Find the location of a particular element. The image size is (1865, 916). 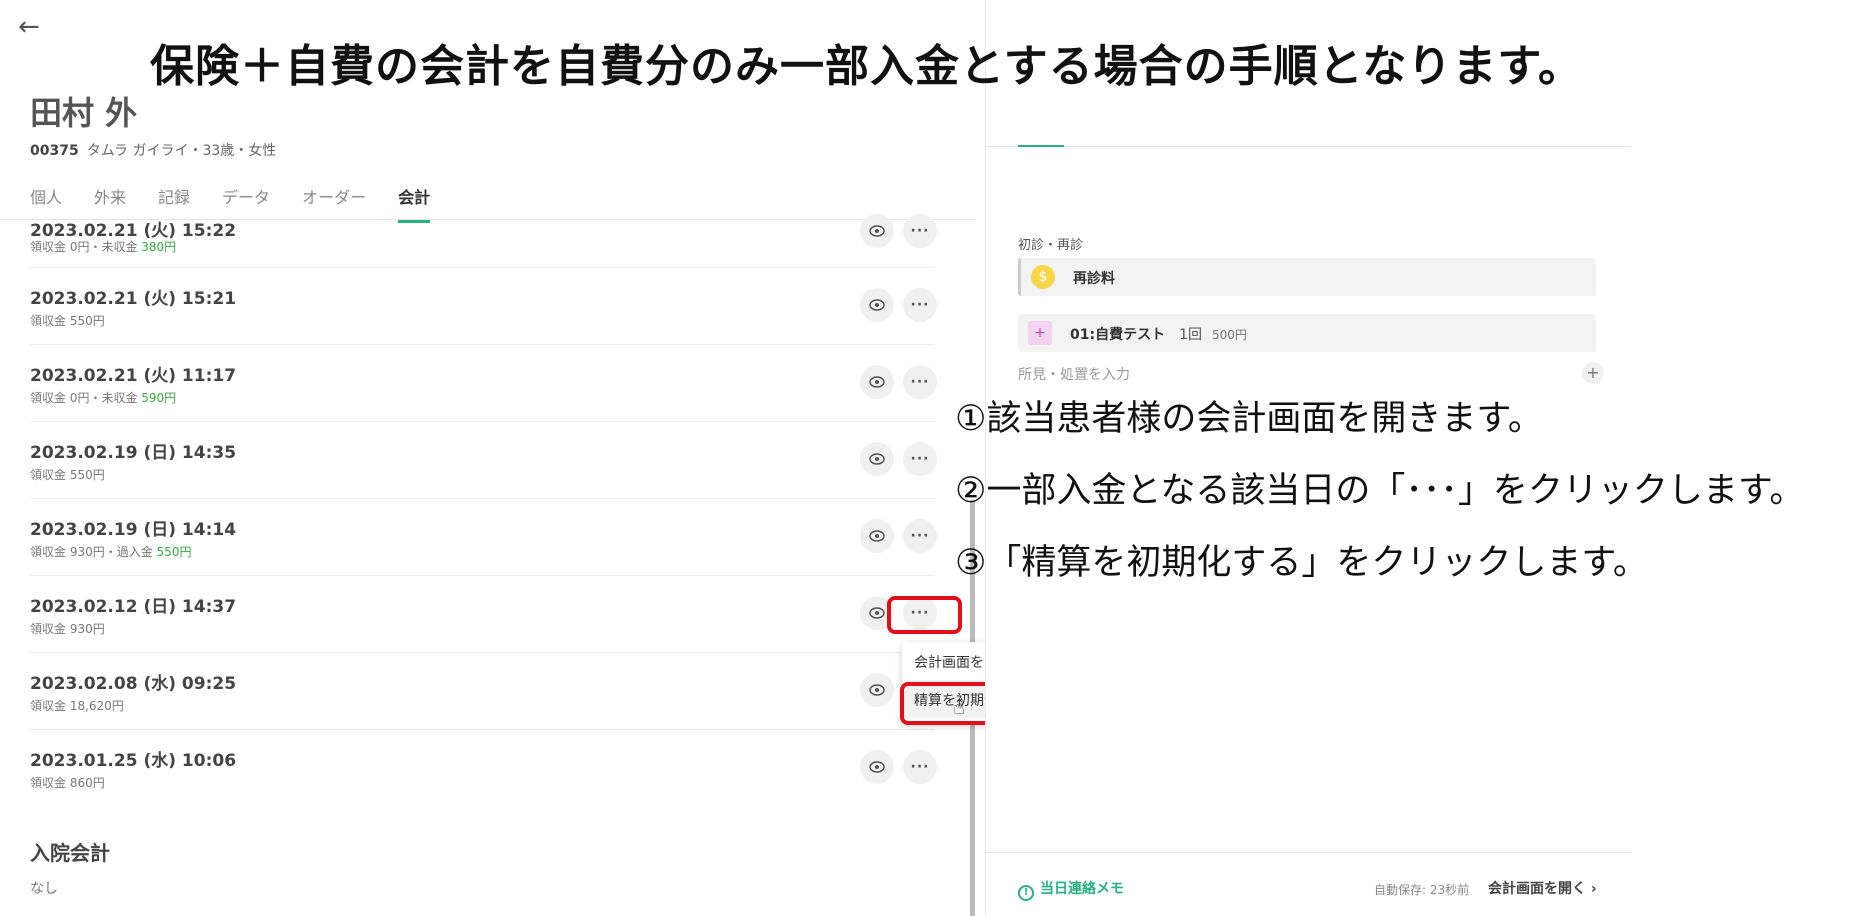

tabs-divider is located at coordinates (1308, 146).